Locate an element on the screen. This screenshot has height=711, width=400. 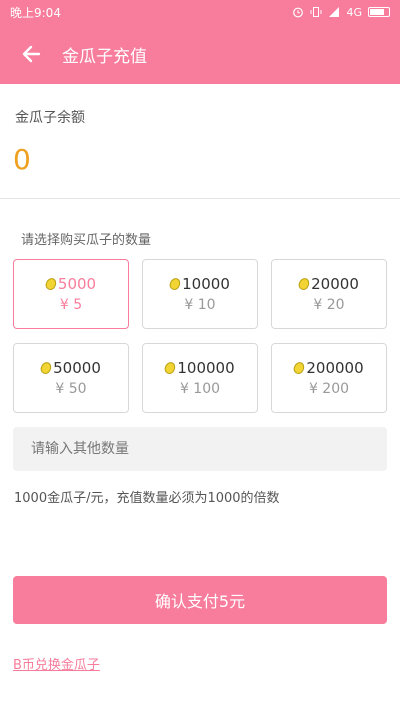
signal-icon is located at coordinates (334, 12).